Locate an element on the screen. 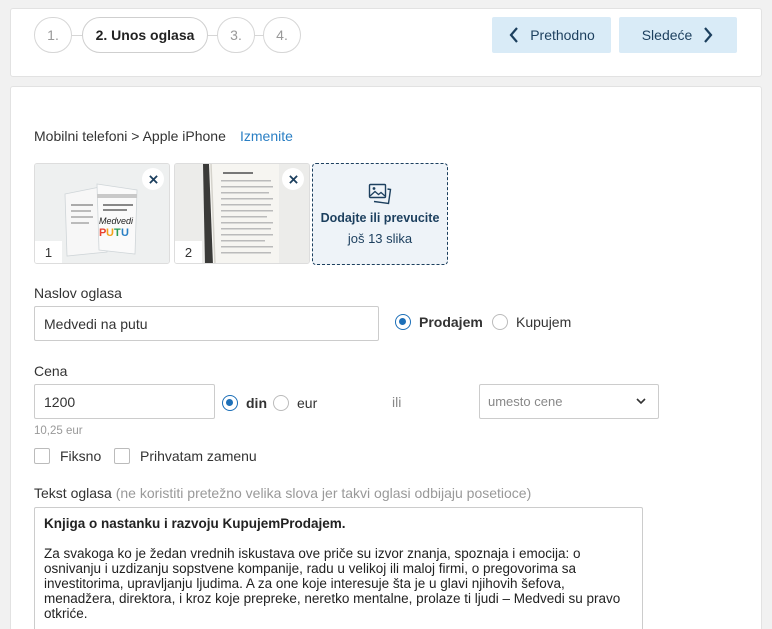 The image size is (772, 629). photo-dropzone: Dodajte ili prevucite još 13 slika is located at coordinates (380, 214).